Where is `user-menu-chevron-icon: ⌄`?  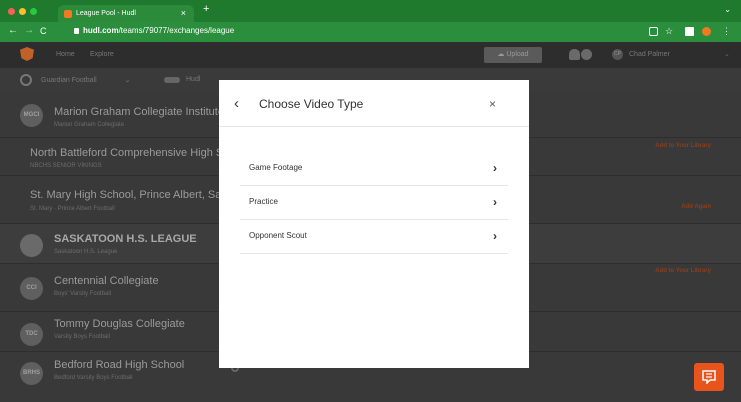 user-menu-chevron-icon: ⌄ is located at coordinates (727, 54).